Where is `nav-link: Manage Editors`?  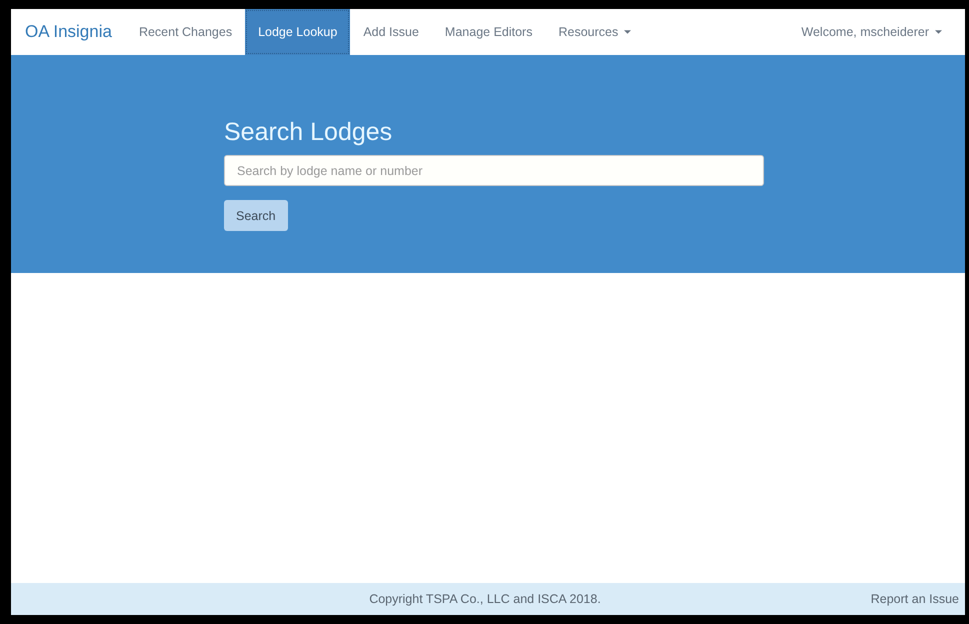 nav-link: Manage Editors is located at coordinates (489, 32).